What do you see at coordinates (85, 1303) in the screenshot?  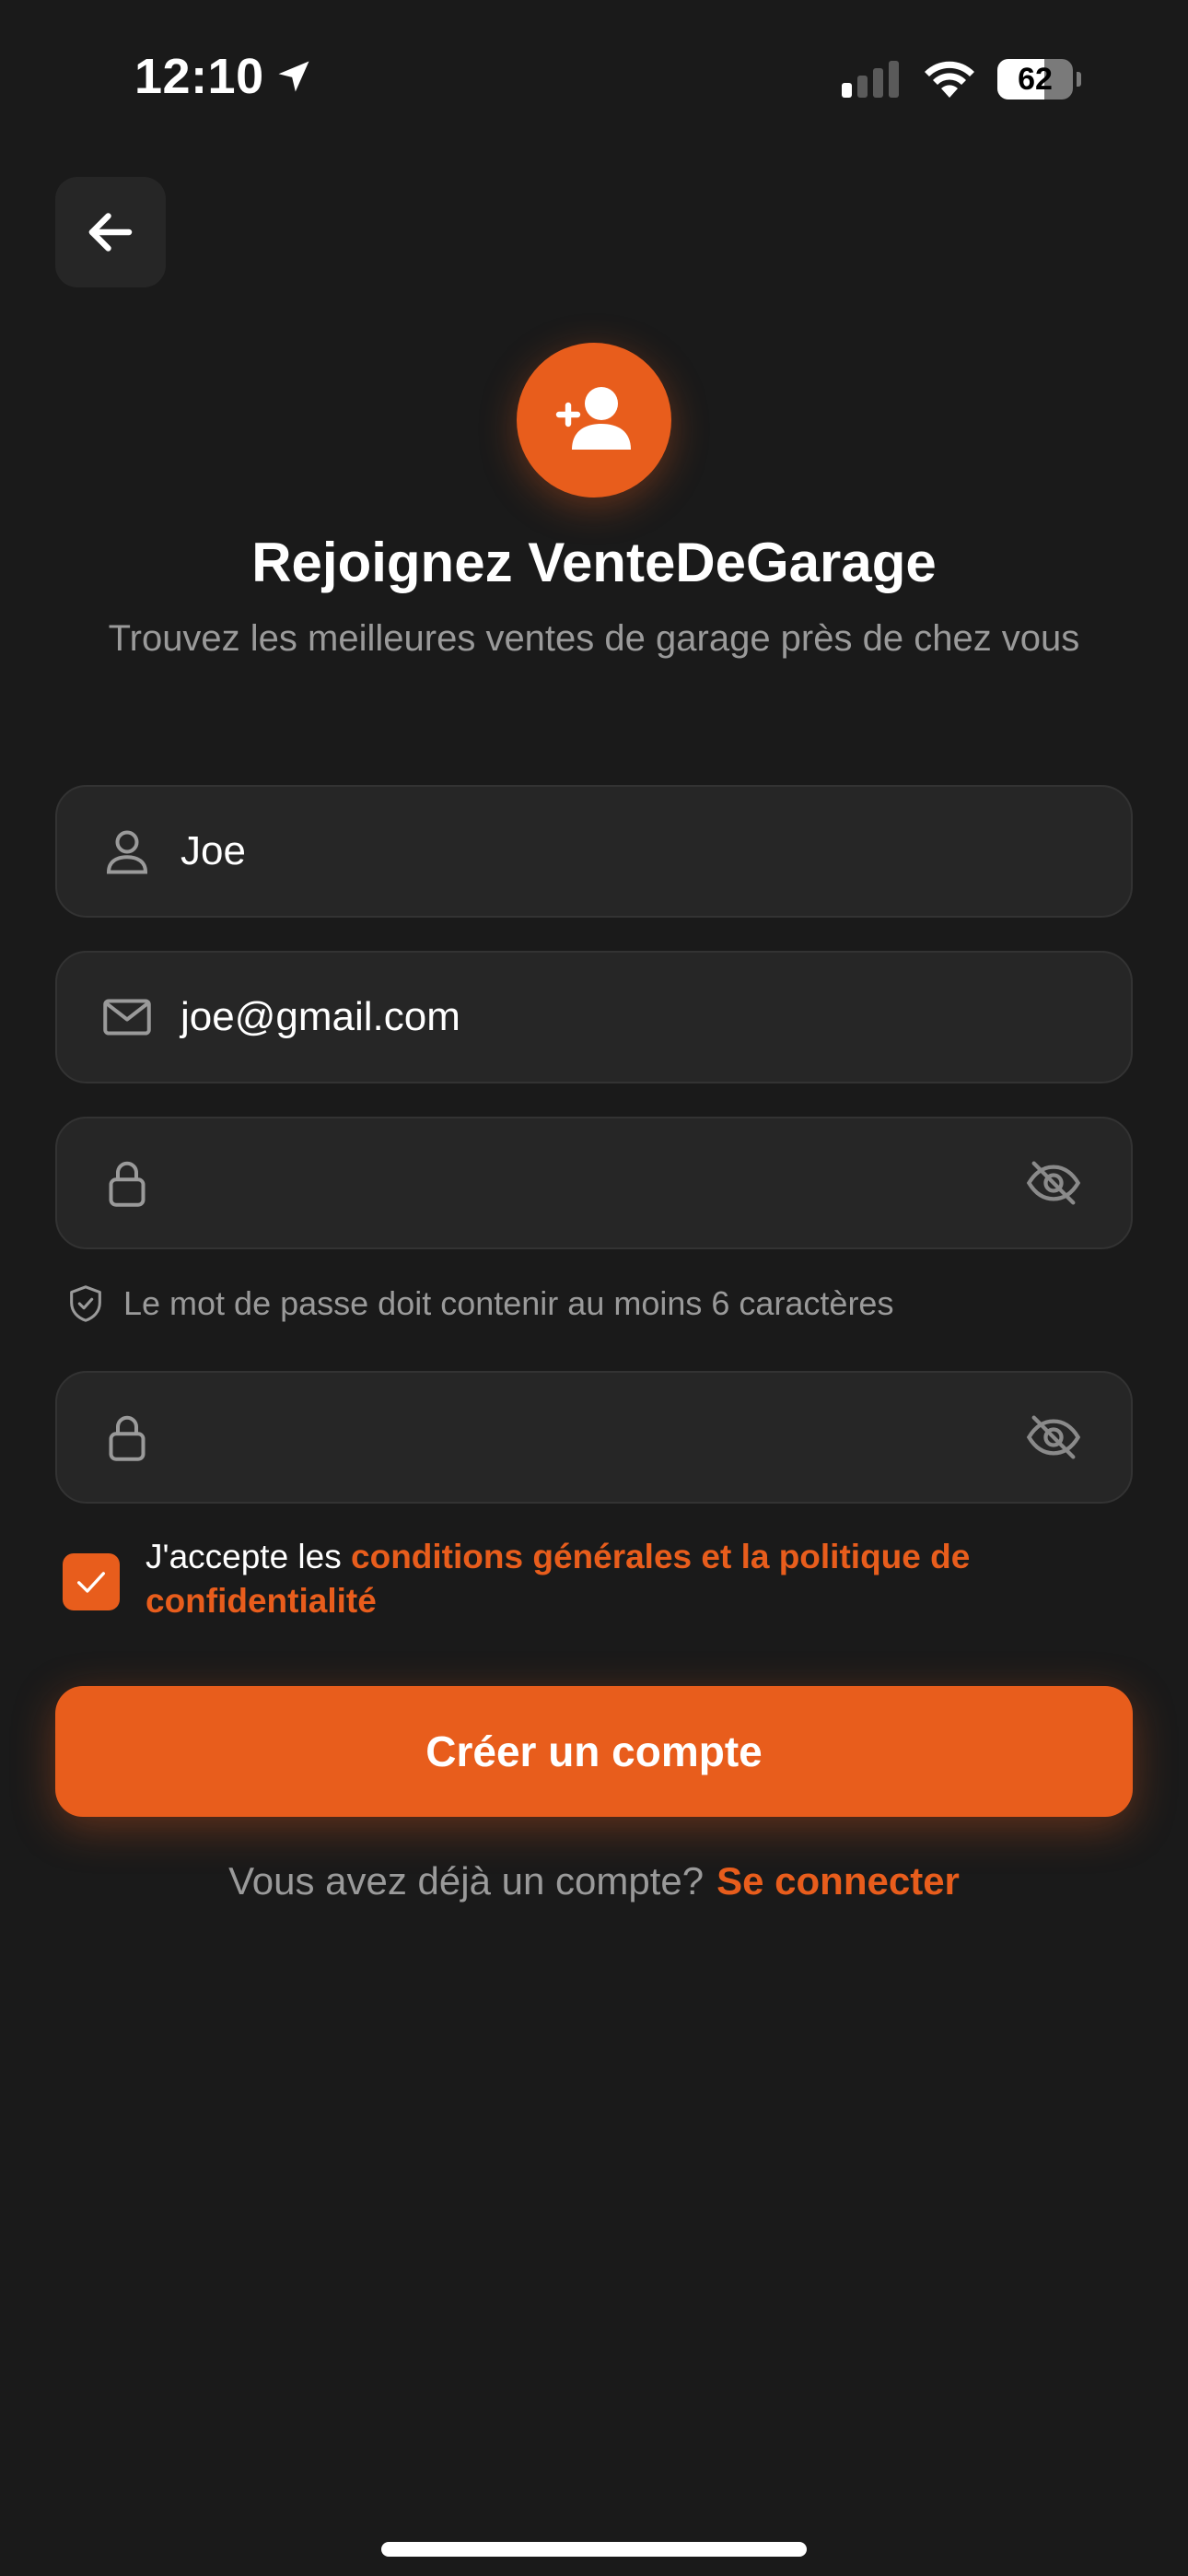 I see `shield-check-icon` at bounding box center [85, 1303].